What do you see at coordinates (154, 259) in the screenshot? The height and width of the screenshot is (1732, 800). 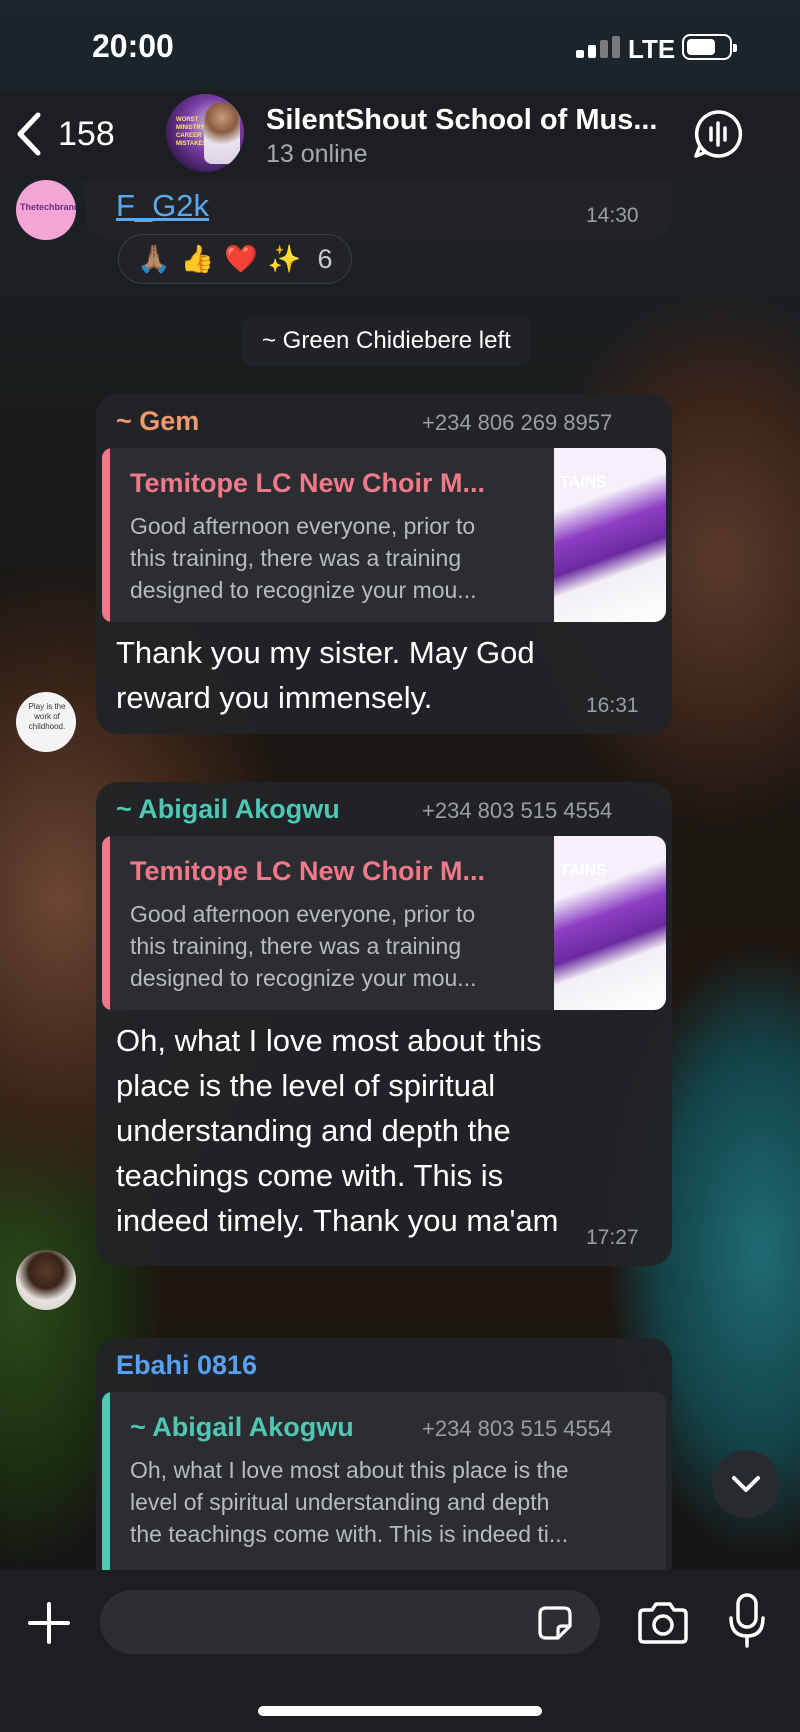 I see `reaction-pray: 🙏🏽` at bounding box center [154, 259].